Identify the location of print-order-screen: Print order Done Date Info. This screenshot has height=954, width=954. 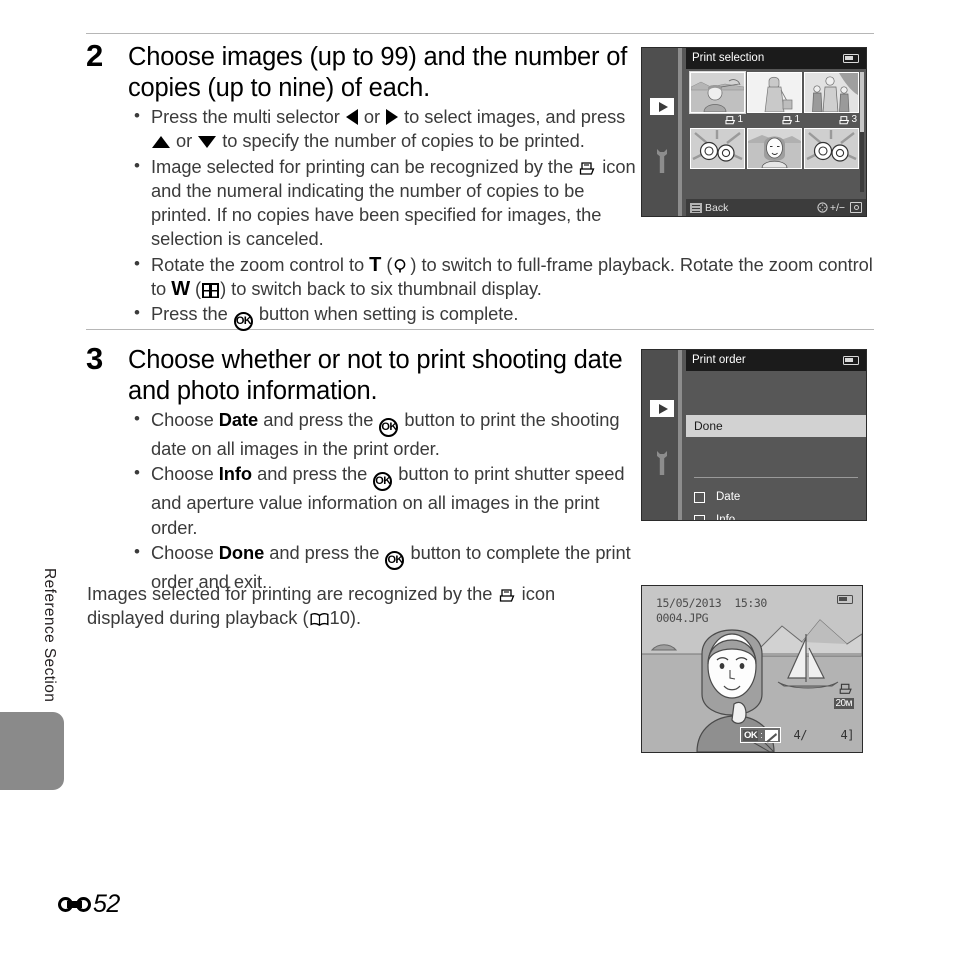
(754, 435).